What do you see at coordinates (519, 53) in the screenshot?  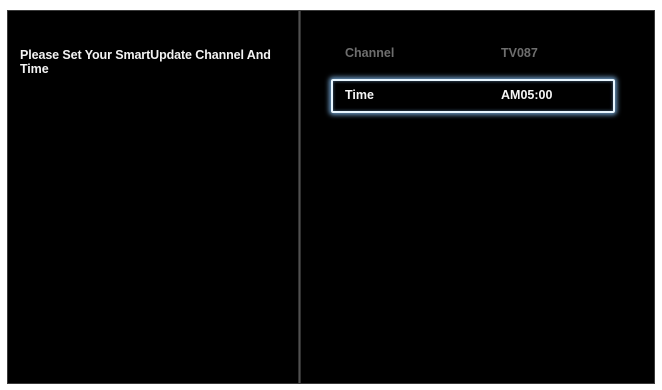 I see `channel-value: TV087` at bounding box center [519, 53].